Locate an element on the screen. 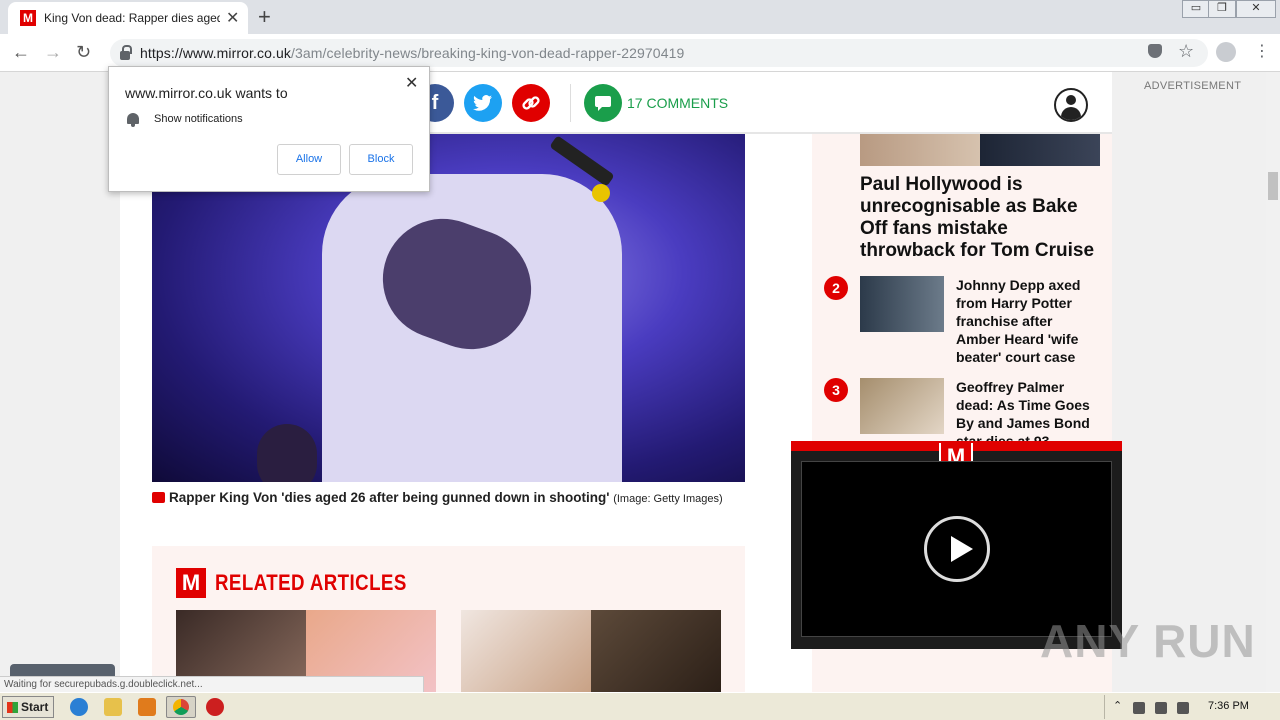  hero-background-person is located at coordinates (287, 453).